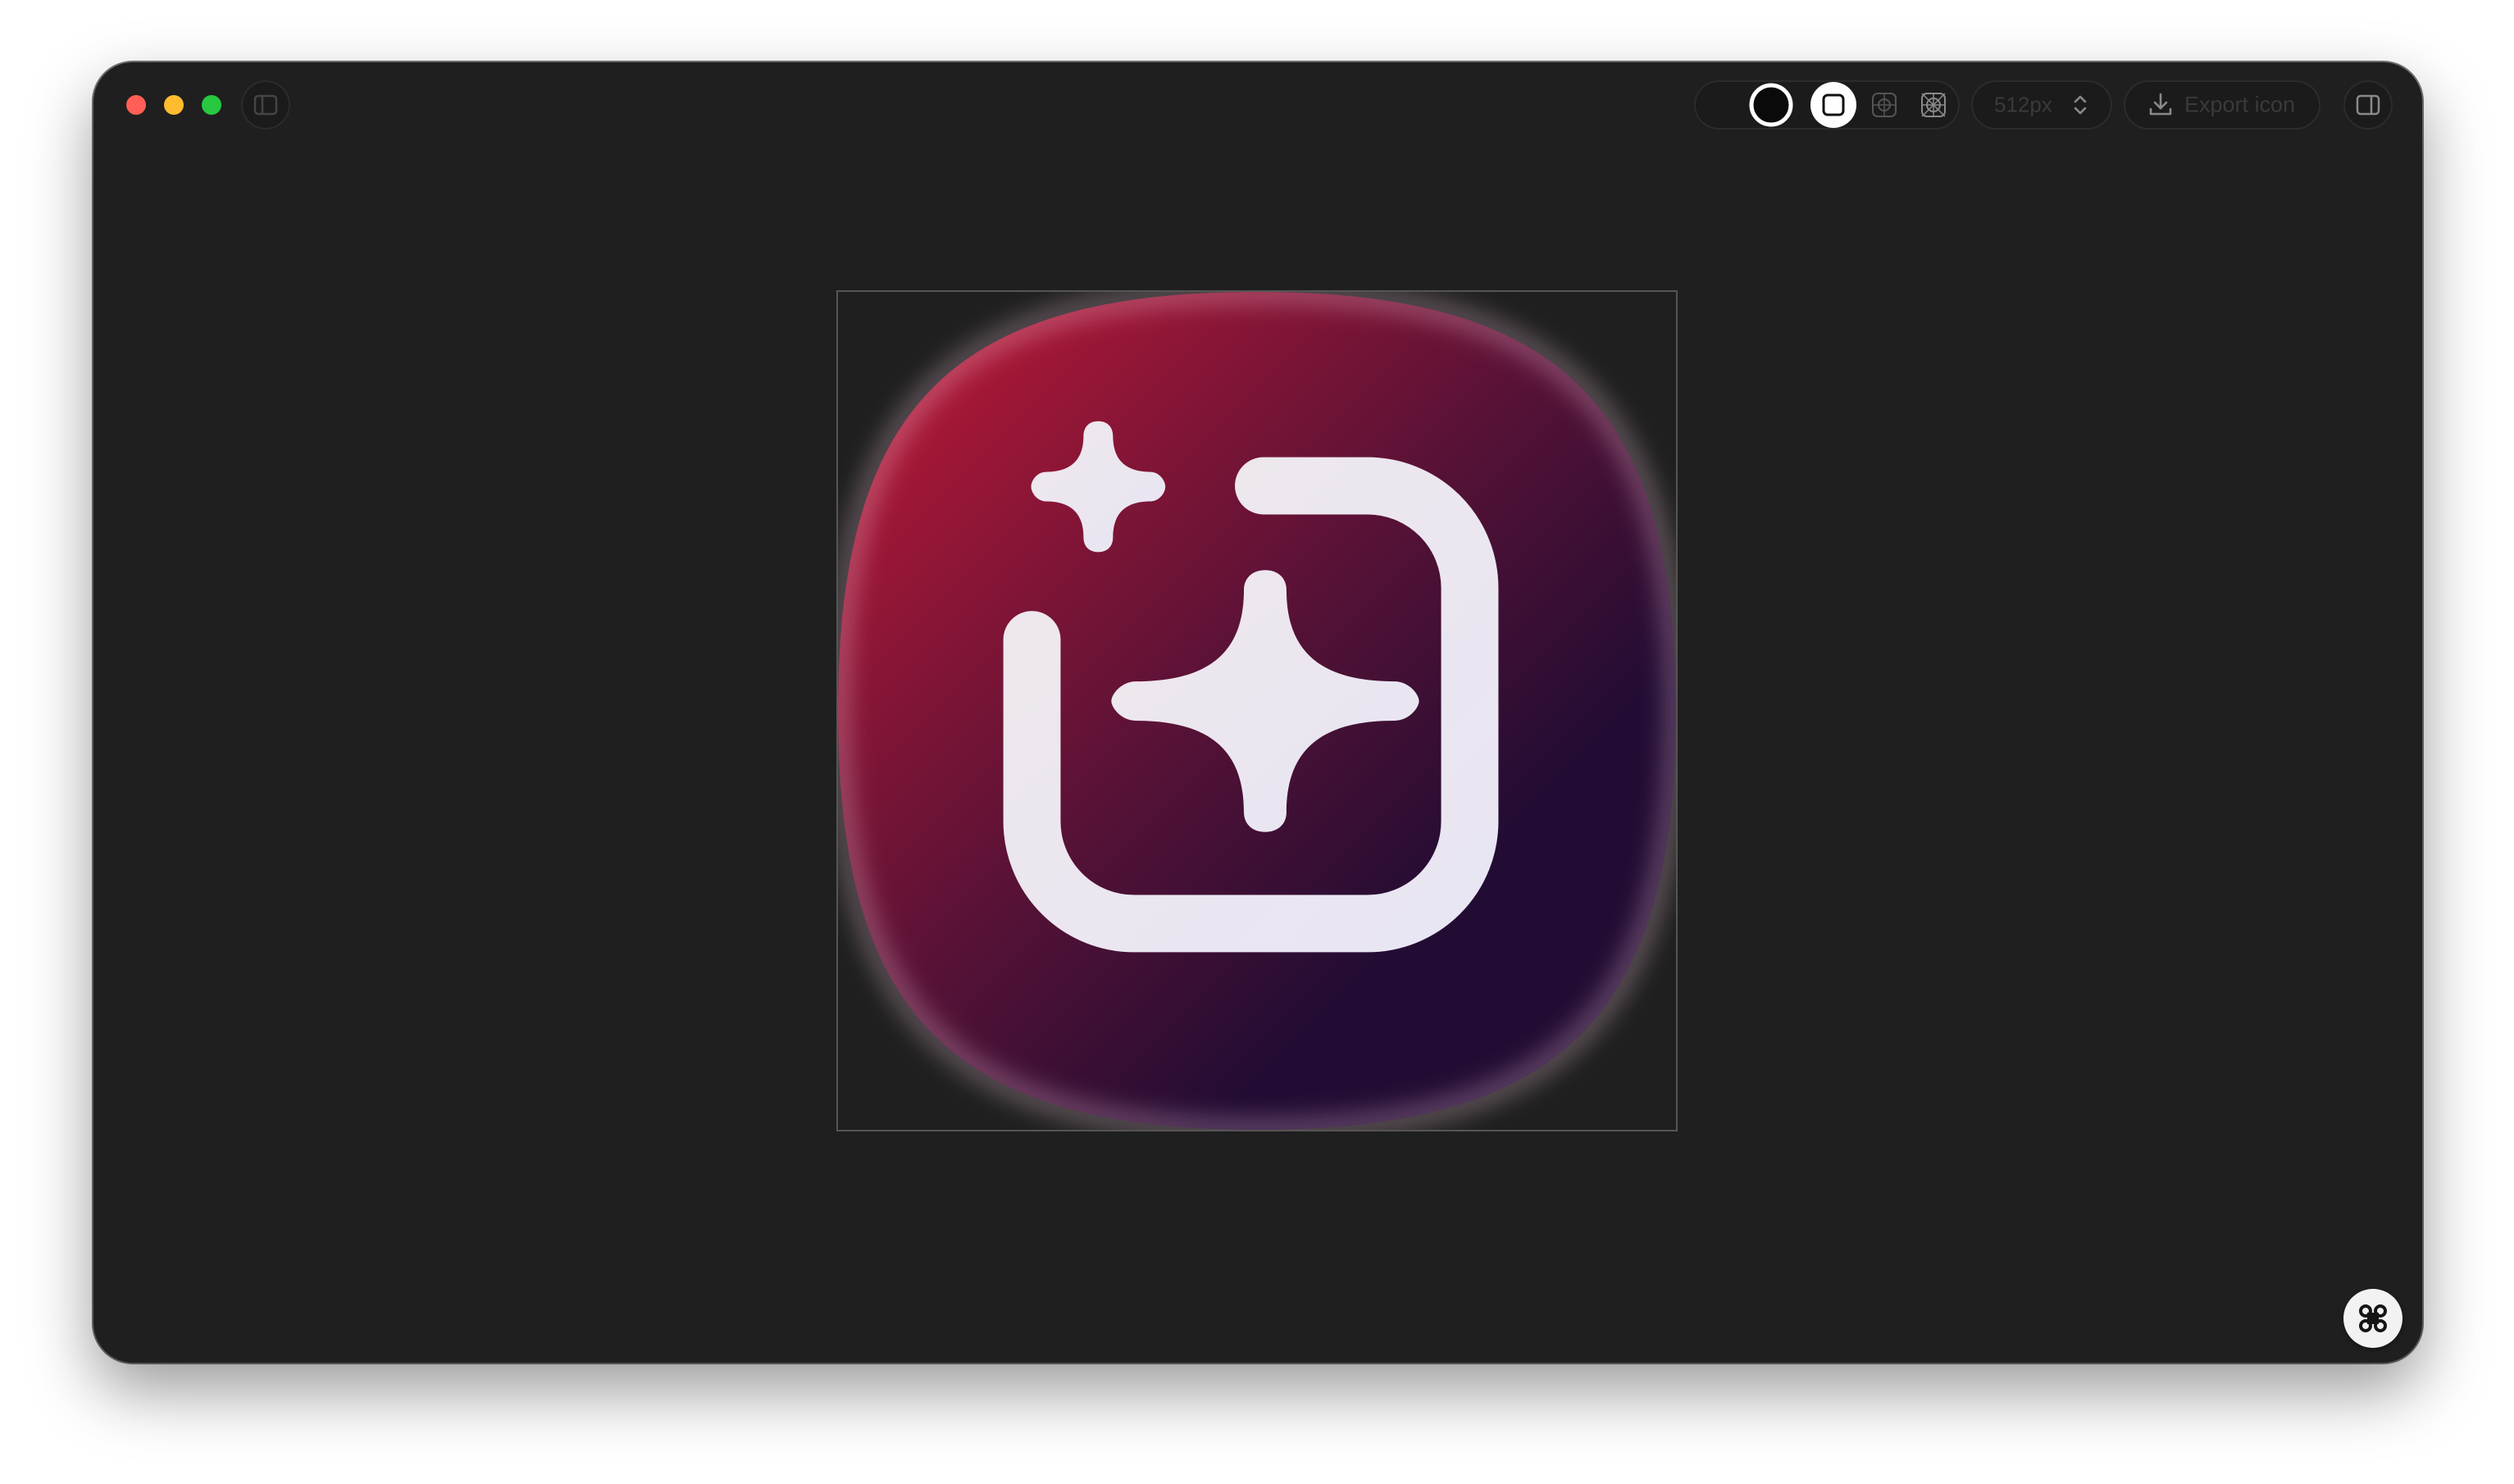  I want to click on circle-shape-icon, so click(1771, 105).